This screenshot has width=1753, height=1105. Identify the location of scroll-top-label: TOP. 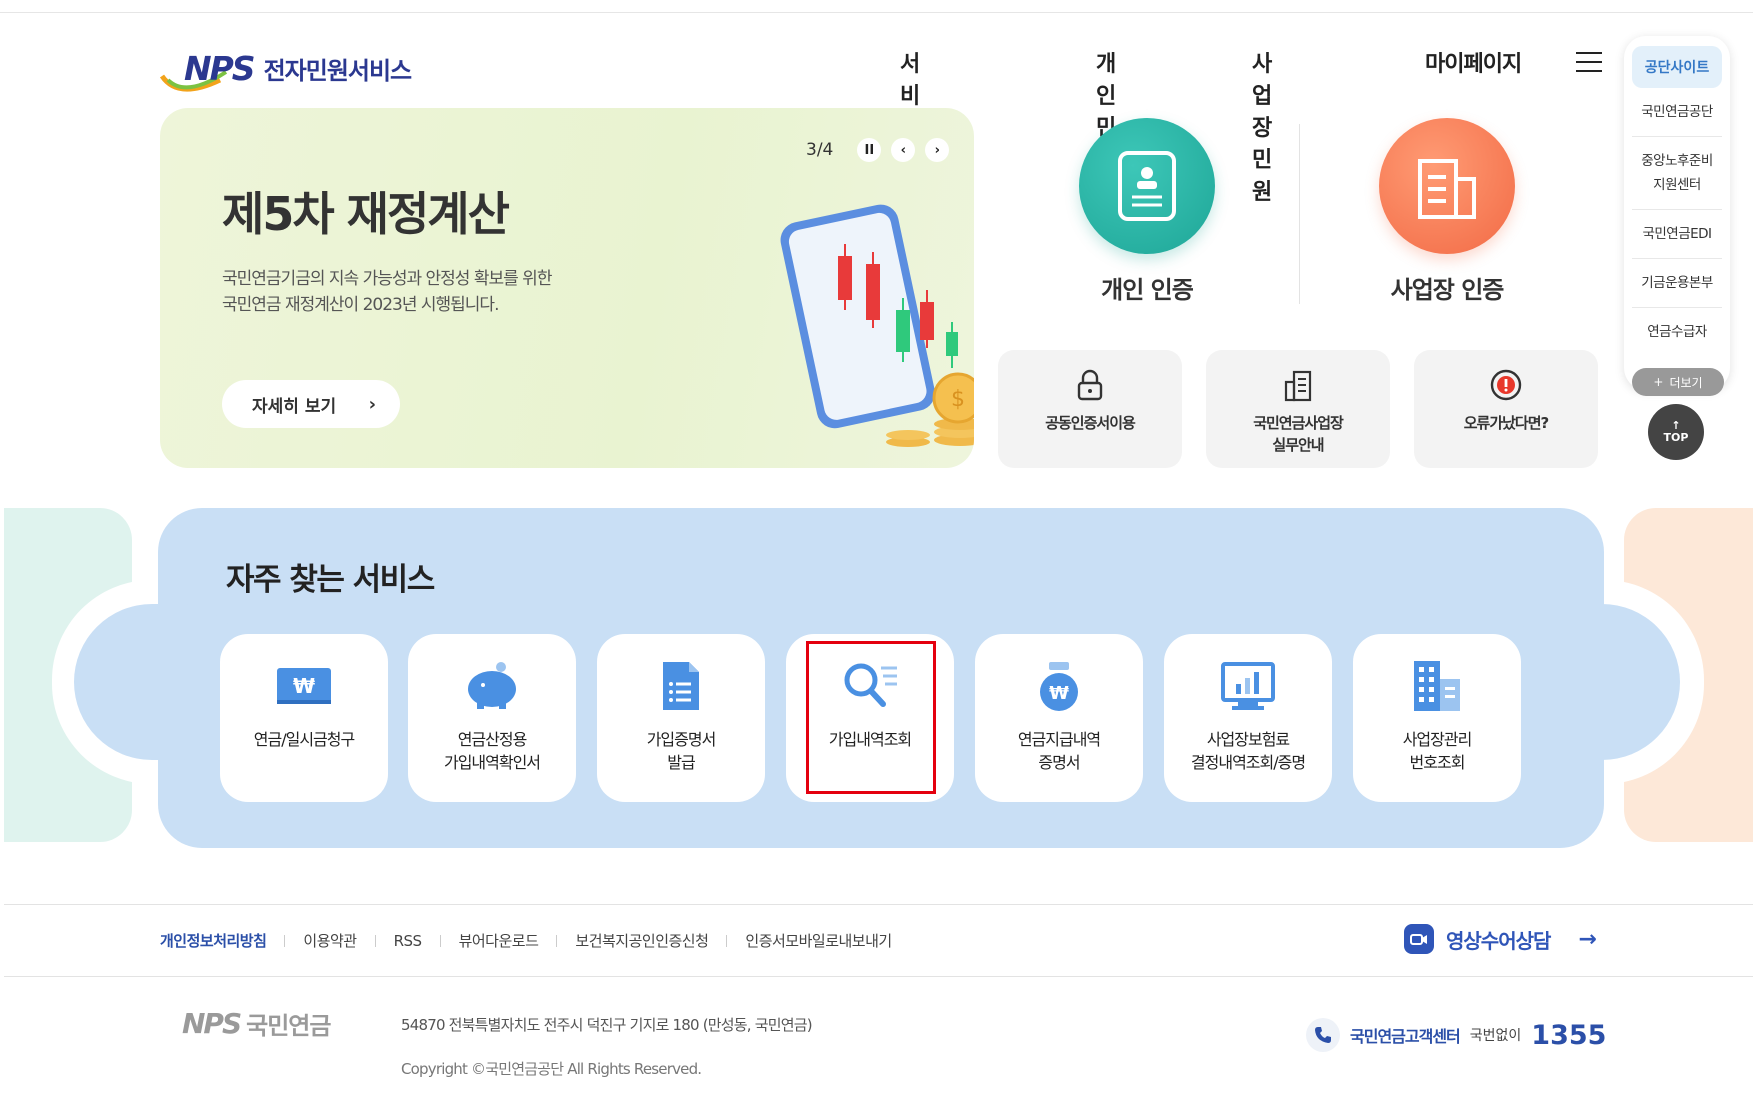
(1676, 437).